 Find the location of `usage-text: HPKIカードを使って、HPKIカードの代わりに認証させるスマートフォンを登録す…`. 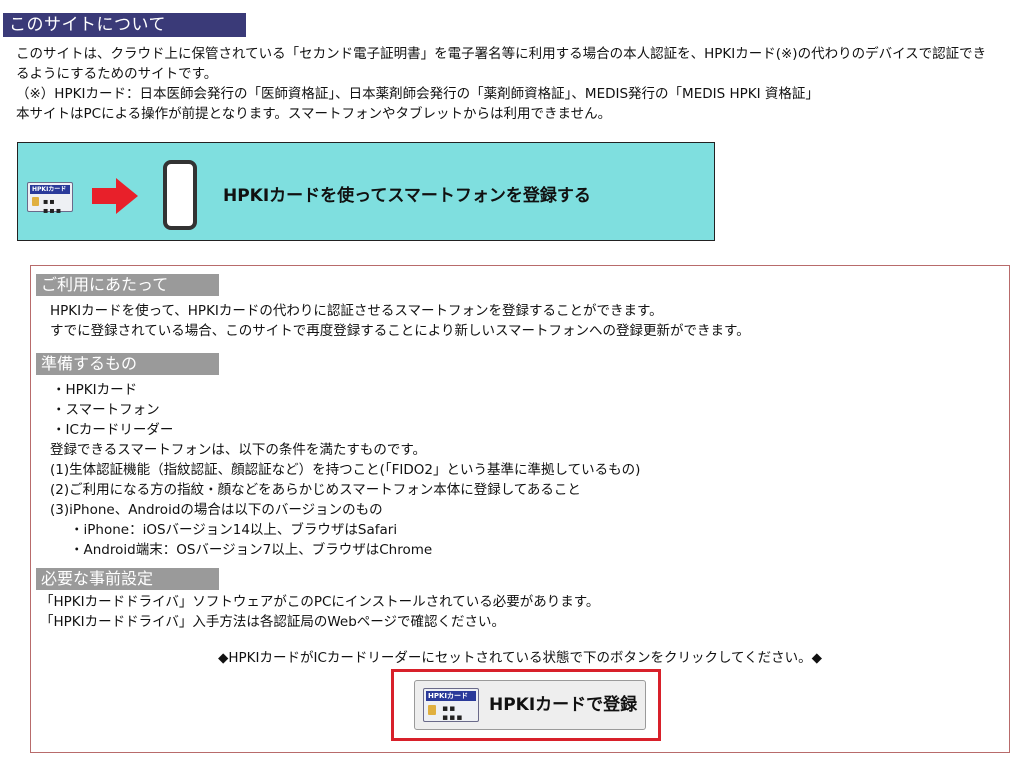

usage-text: HPKIカードを使って、HPKIカードの代わりに認証させるスマートフォンを登録す… is located at coordinates (400, 321).